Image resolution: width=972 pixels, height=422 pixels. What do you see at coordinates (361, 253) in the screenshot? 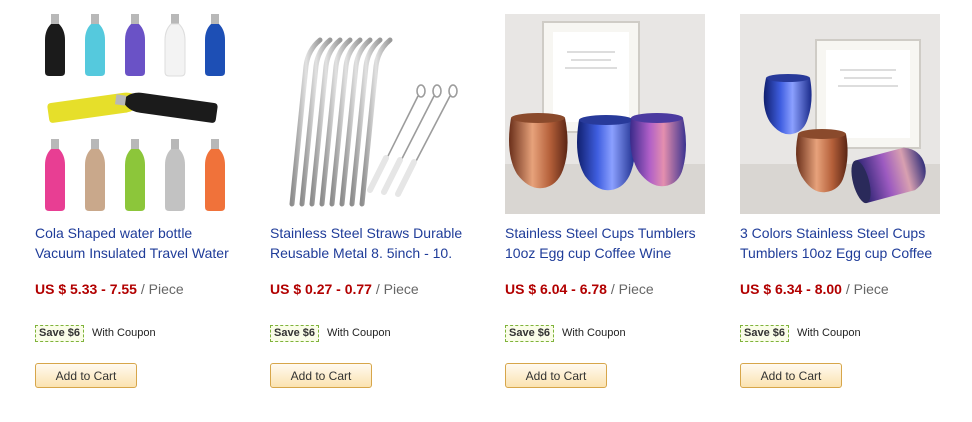
I see `title-line-2: Reusable Metal 8. 5inch - 10.` at bounding box center [361, 253].